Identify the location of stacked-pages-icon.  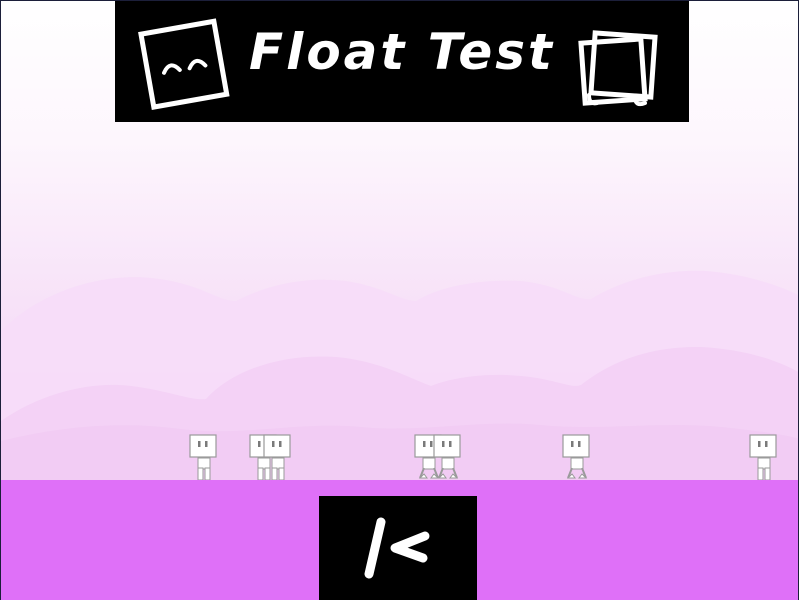
(618, 68).